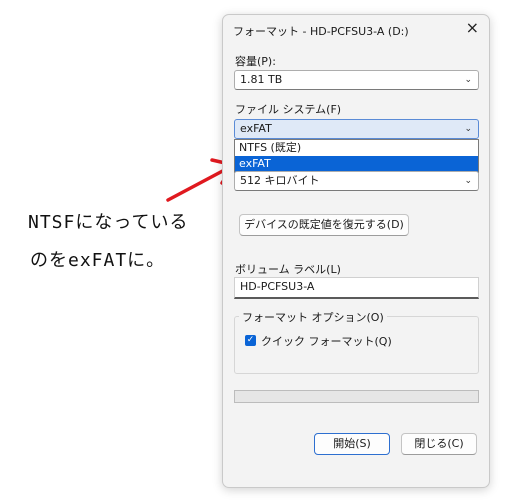 This screenshot has width=514, height=504. I want to click on format-progress-bar, so click(356, 396).